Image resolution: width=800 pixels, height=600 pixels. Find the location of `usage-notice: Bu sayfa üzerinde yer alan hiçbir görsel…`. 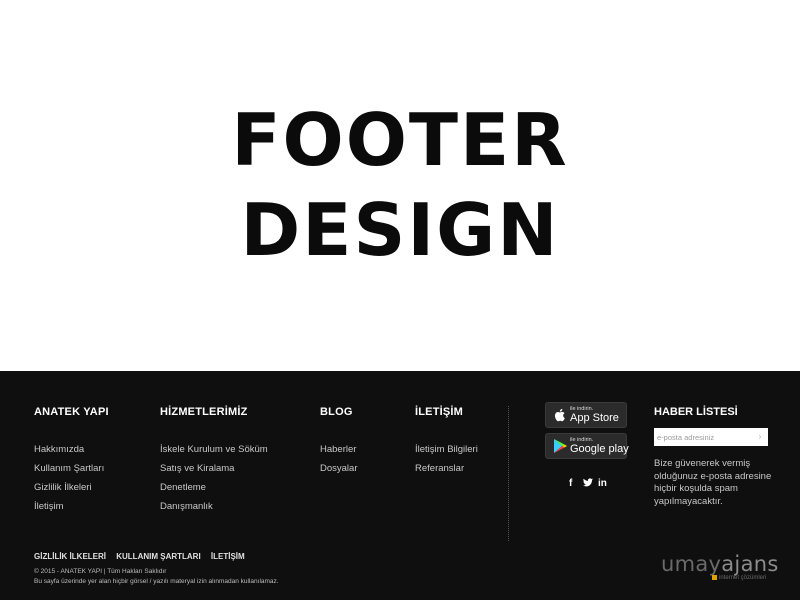

usage-notice: Bu sayfa üzerinde yer alan hiçbir görsel… is located at coordinates (156, 581).